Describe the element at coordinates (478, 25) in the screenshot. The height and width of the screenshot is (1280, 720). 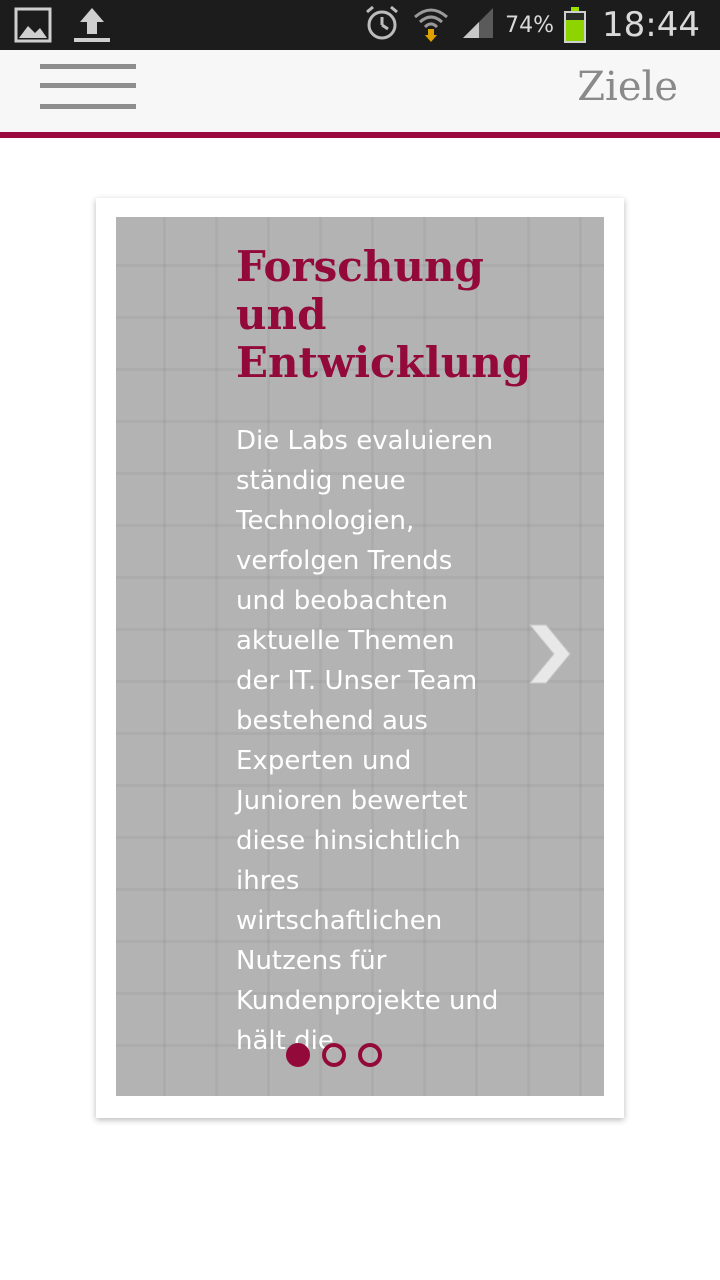
I see `signal-icon` at that location.